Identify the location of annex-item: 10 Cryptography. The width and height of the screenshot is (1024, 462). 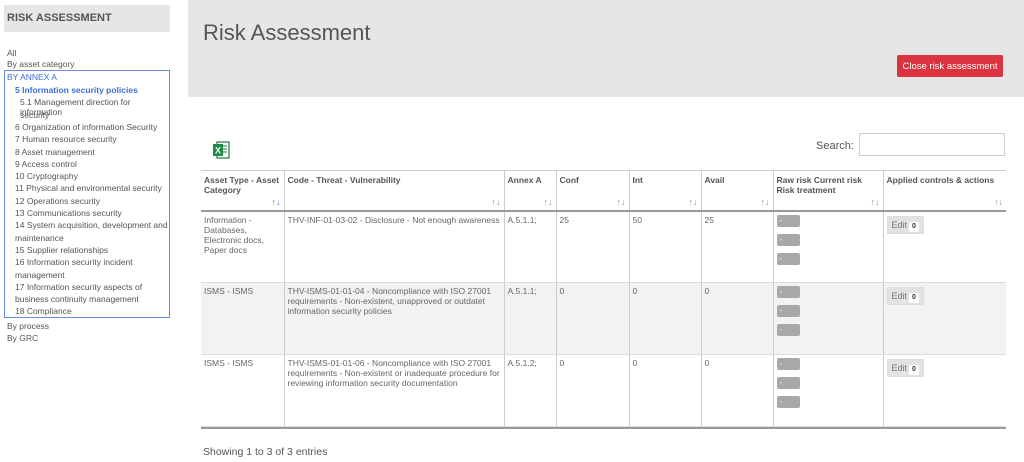
(46, 176).